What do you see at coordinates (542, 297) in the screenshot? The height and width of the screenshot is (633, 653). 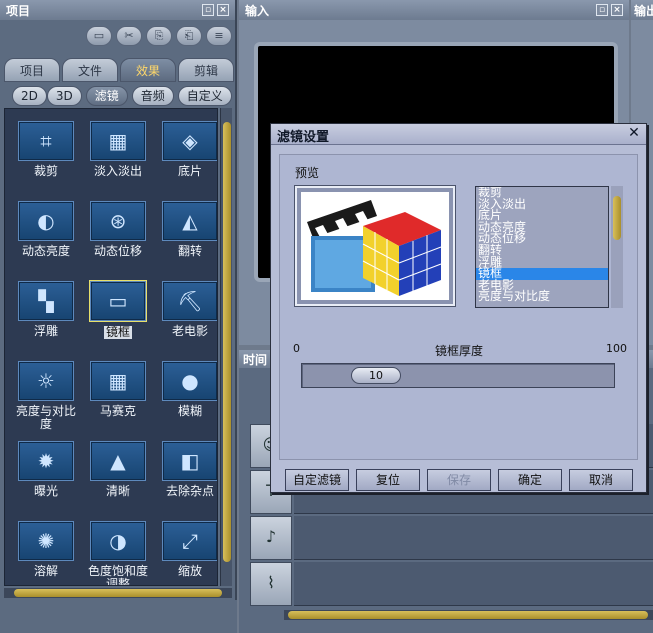 I see `filter-list-item: 亮度与对比度` at bounding box center [542, 297].